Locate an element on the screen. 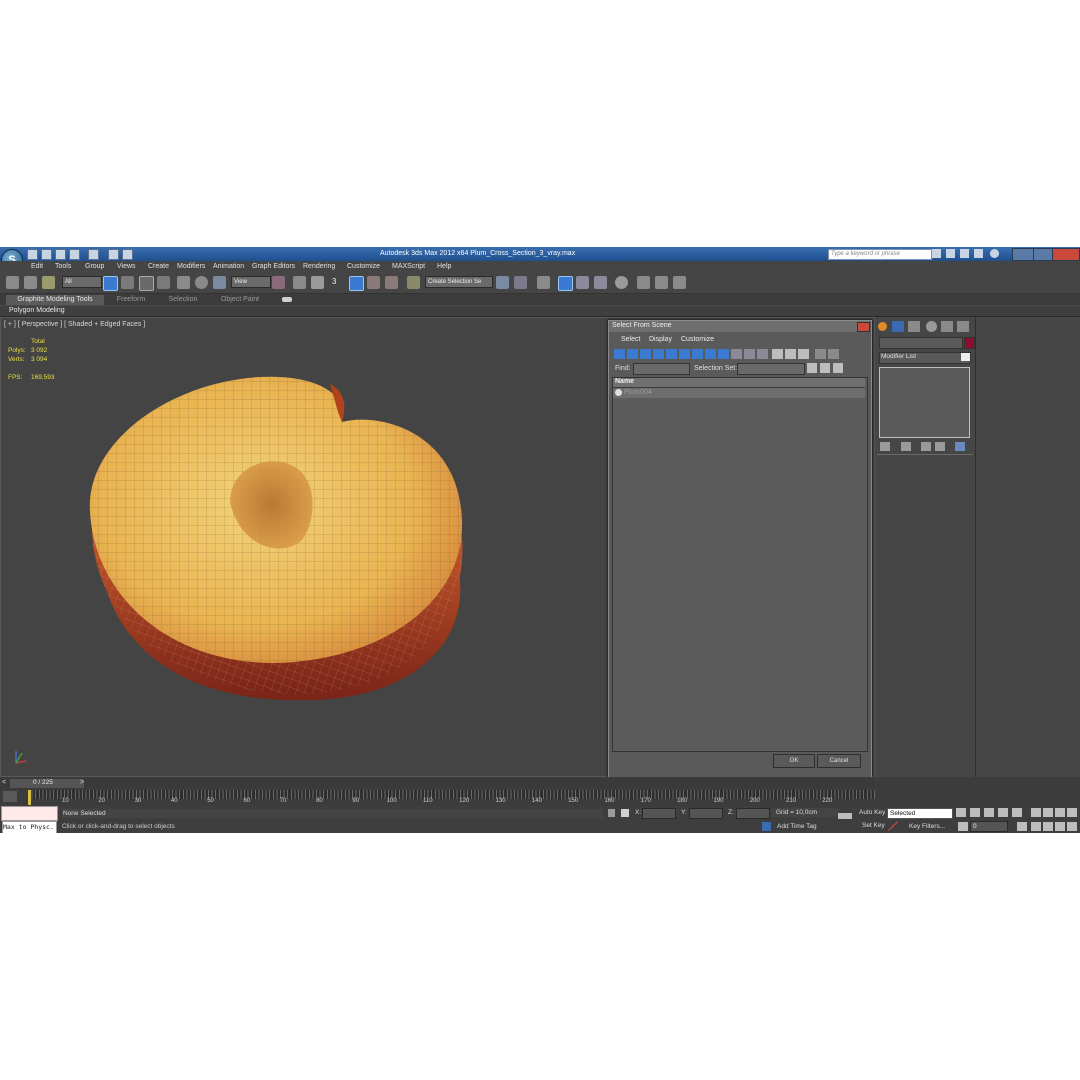 The image size is (1080, 1080). redo-icon is located at coordinates (93, 254).